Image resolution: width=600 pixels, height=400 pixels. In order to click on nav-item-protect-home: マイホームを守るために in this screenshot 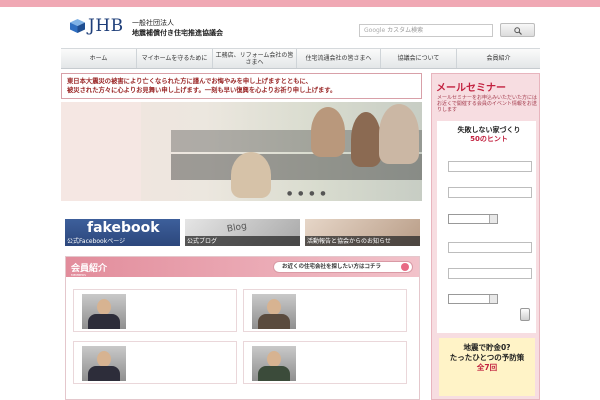, I will do `click(175, 58)`.